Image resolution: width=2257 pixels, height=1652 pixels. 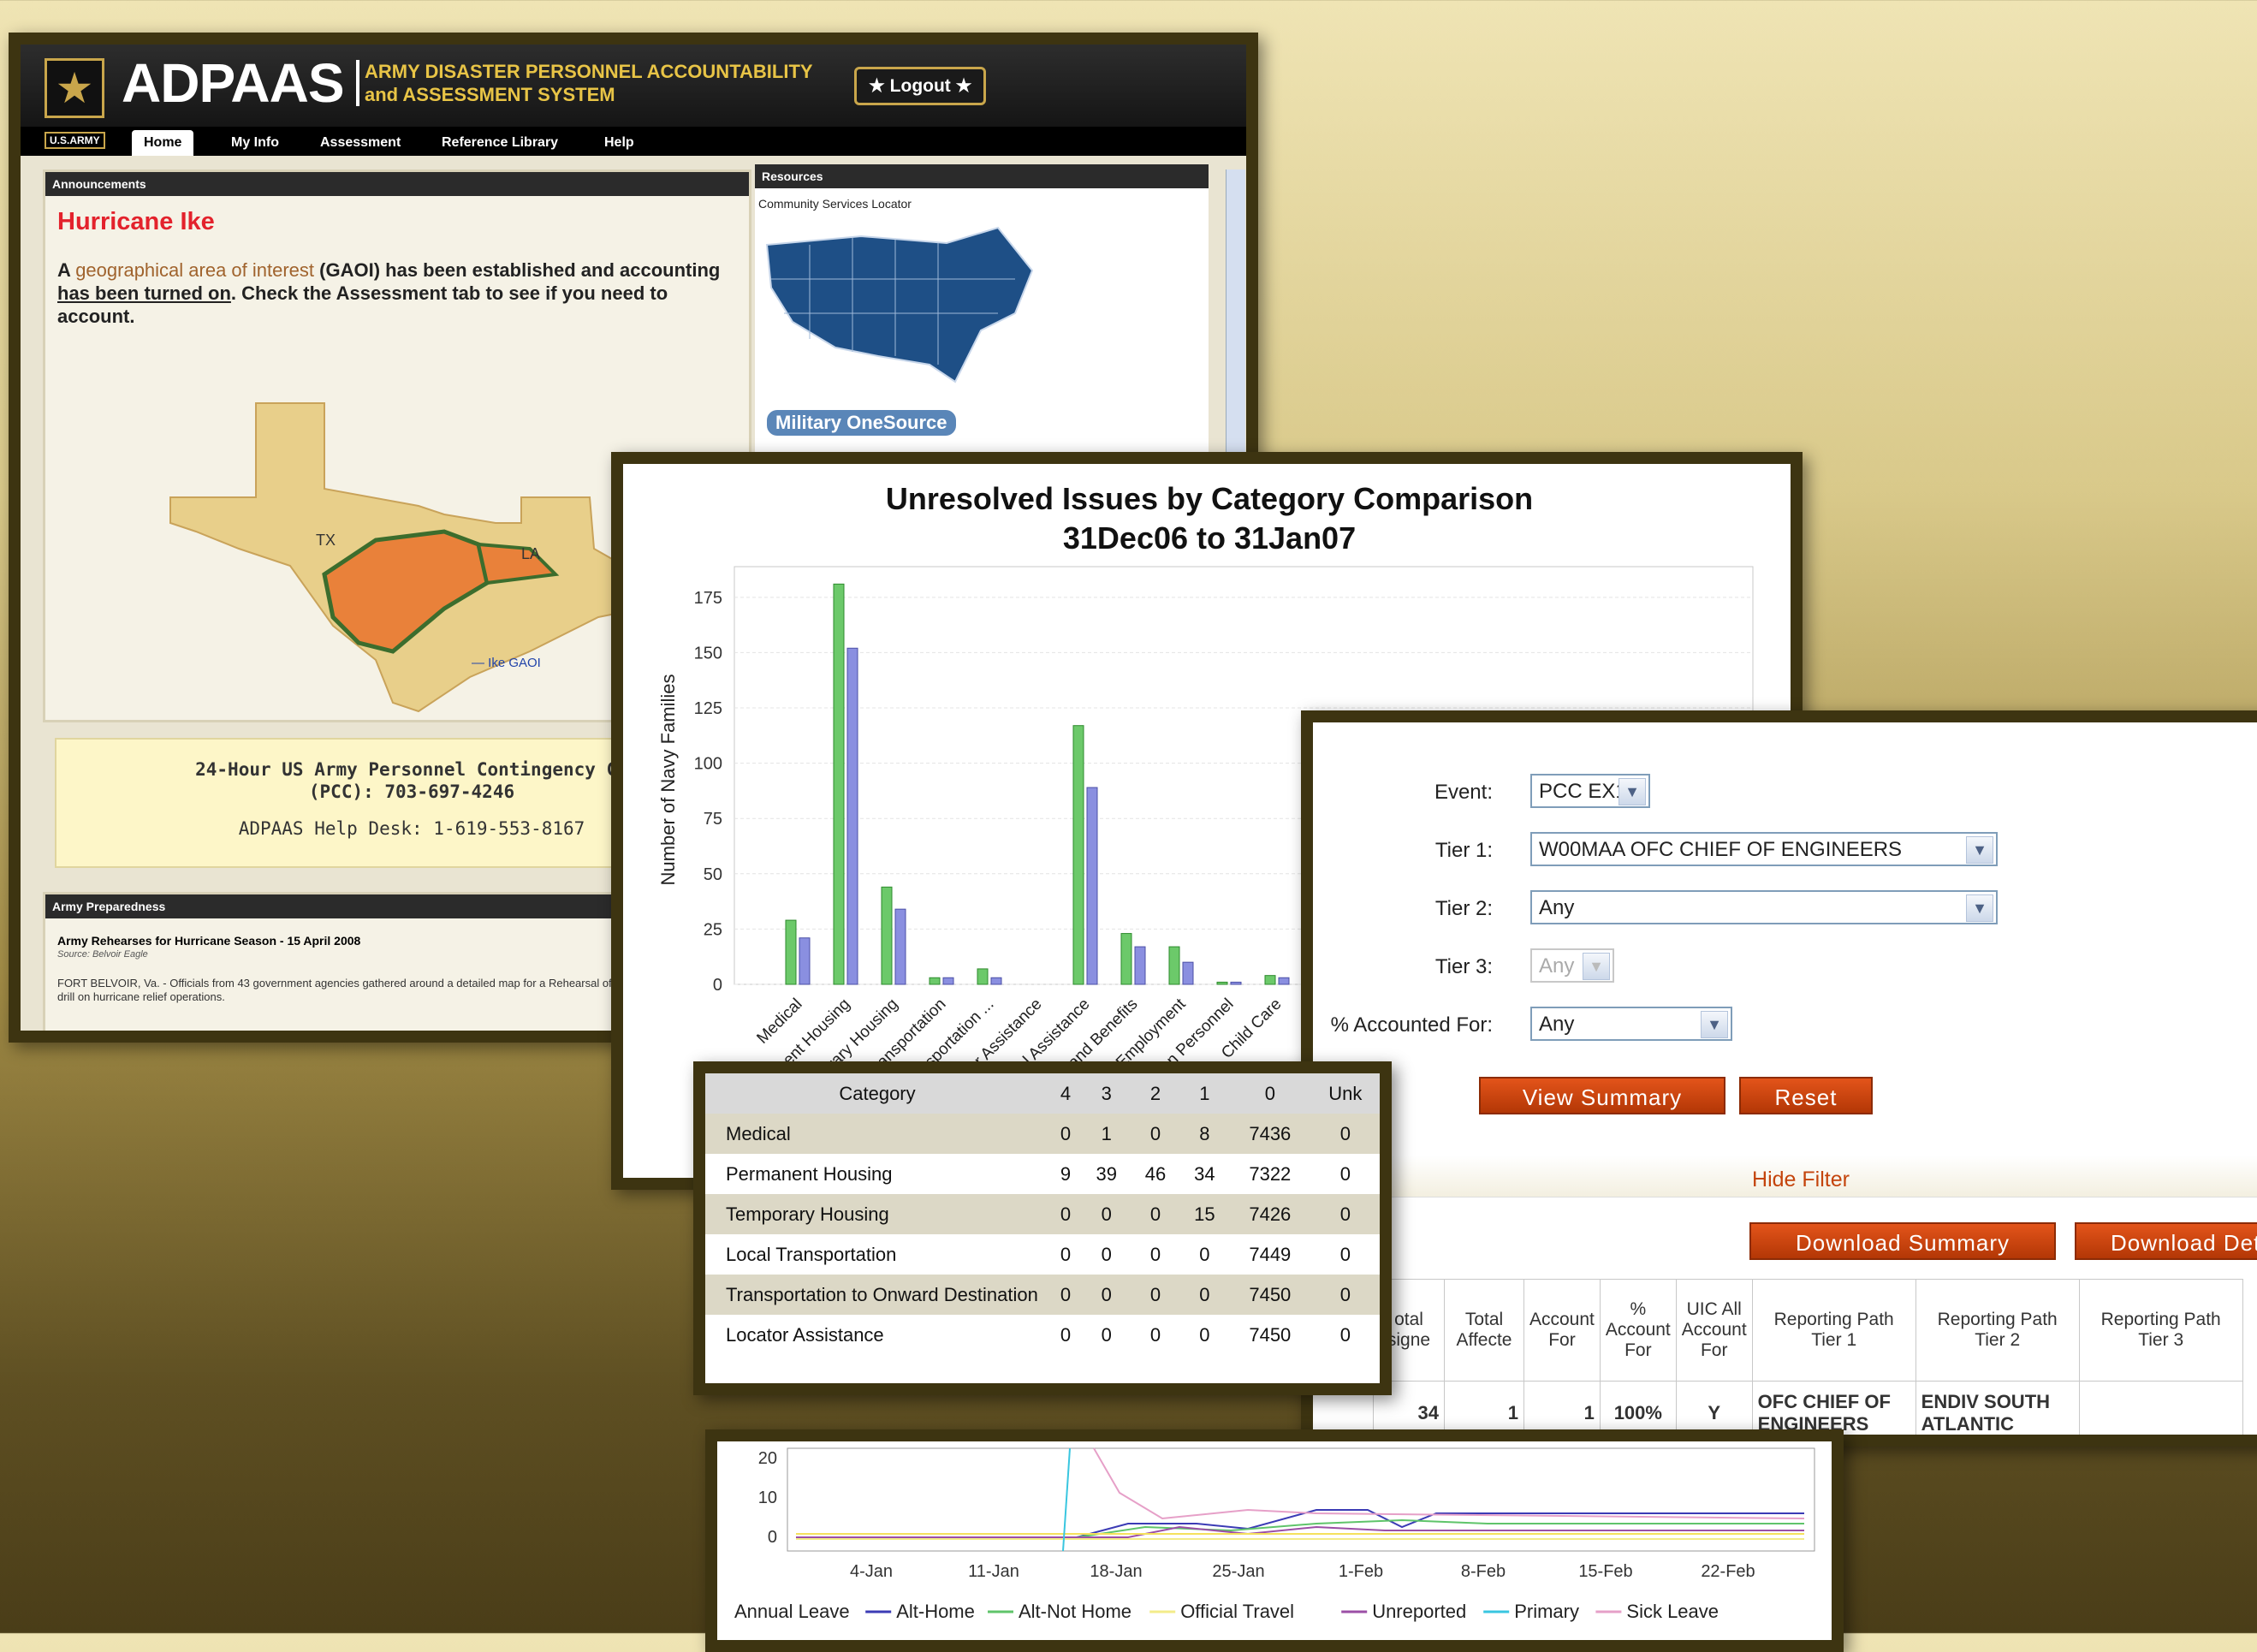 I want to click on tier2-label: Tier 2:, so click(x=1463, y=908).